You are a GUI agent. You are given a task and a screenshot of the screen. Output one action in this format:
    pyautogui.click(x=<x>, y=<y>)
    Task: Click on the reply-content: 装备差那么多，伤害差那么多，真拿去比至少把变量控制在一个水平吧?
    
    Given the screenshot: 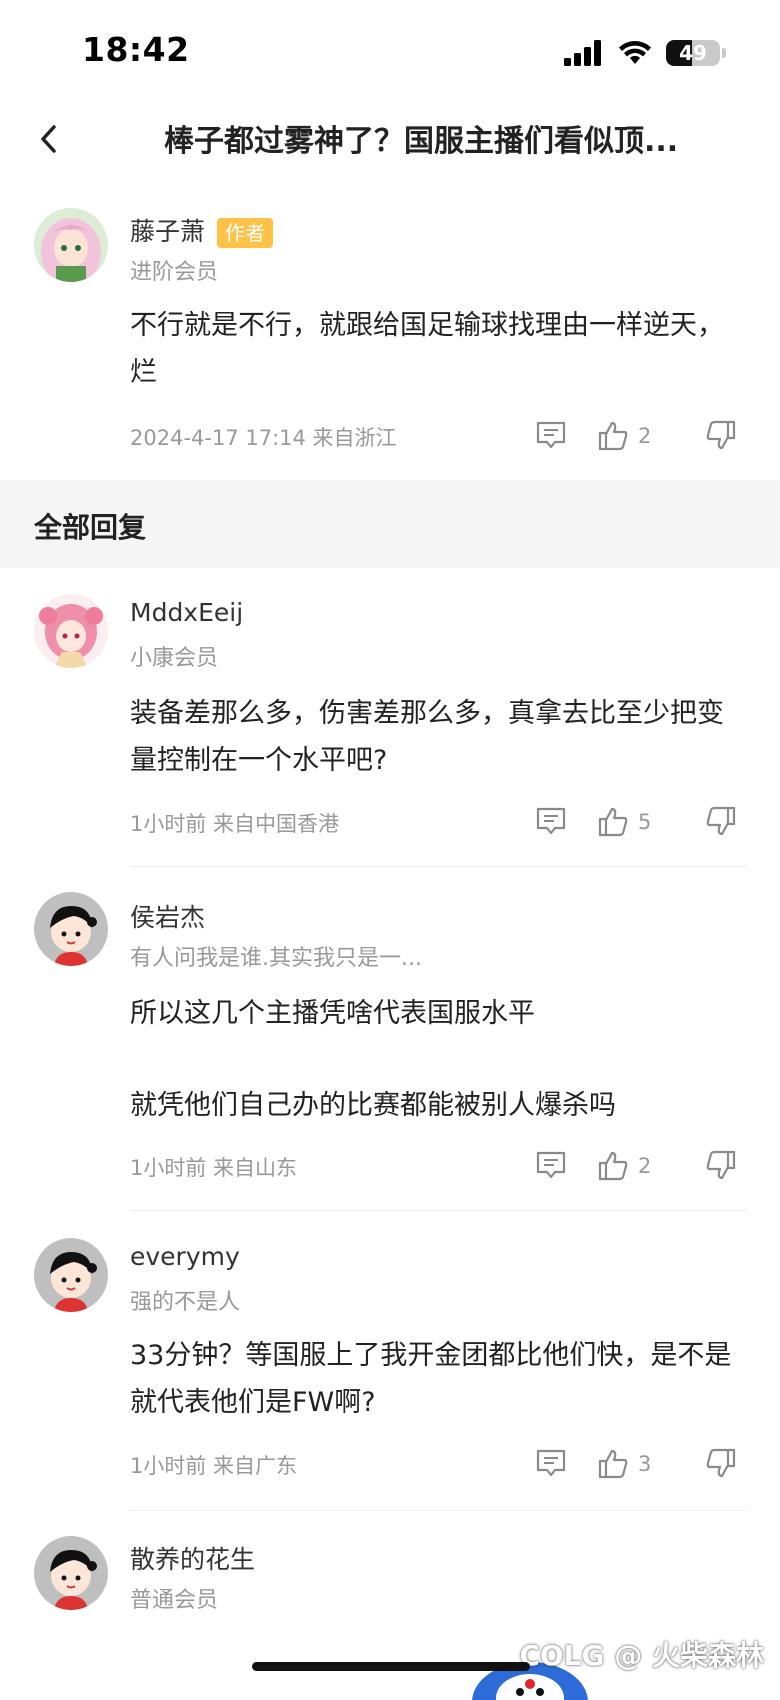 What is the action you would take?
    pyautogui.click(x=427, y=737)
    